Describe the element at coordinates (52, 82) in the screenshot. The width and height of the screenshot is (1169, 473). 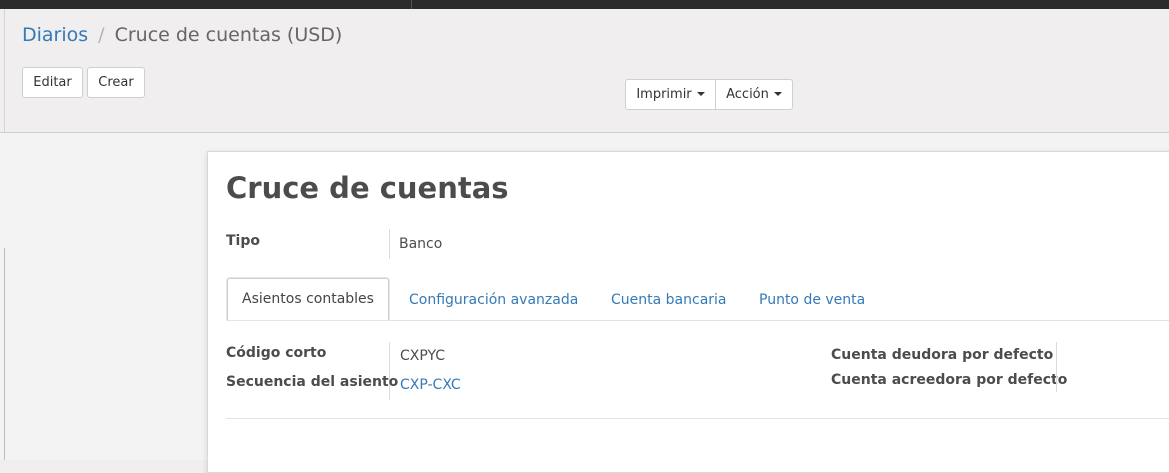
I see `edit-button: Editar` at that location.